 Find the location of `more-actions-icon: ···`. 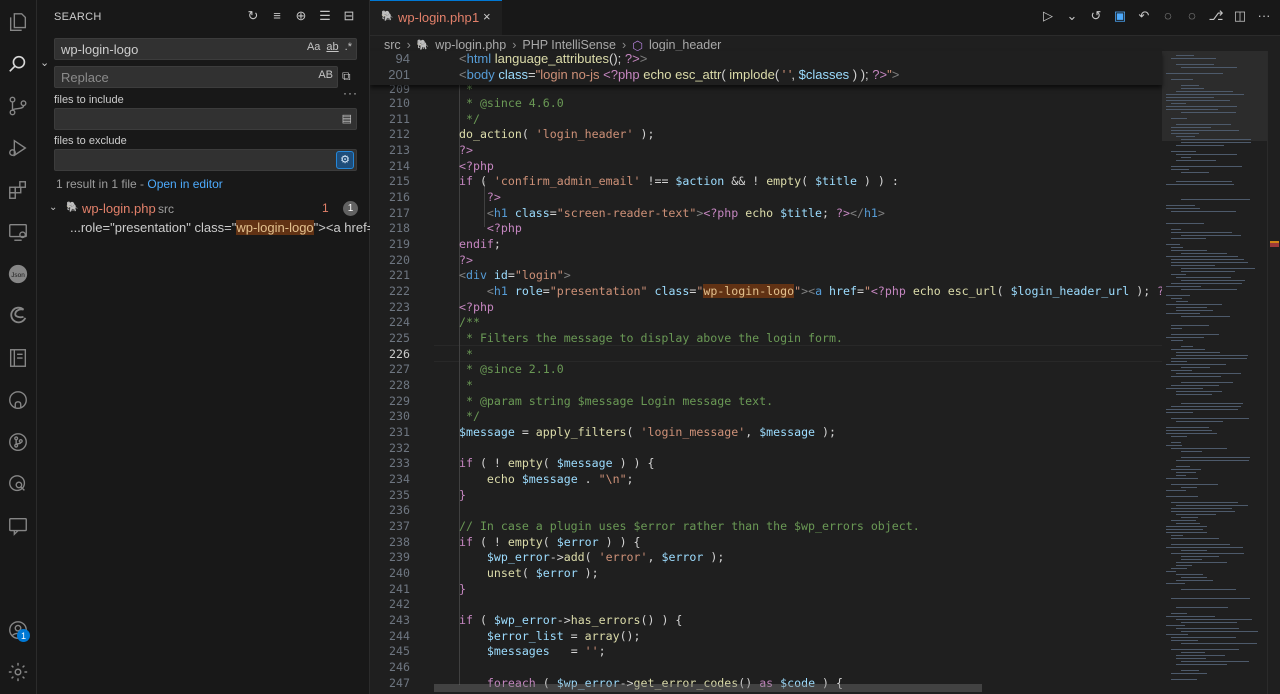

more-actions-icon: ··· is located at coordinates (1264, 16).